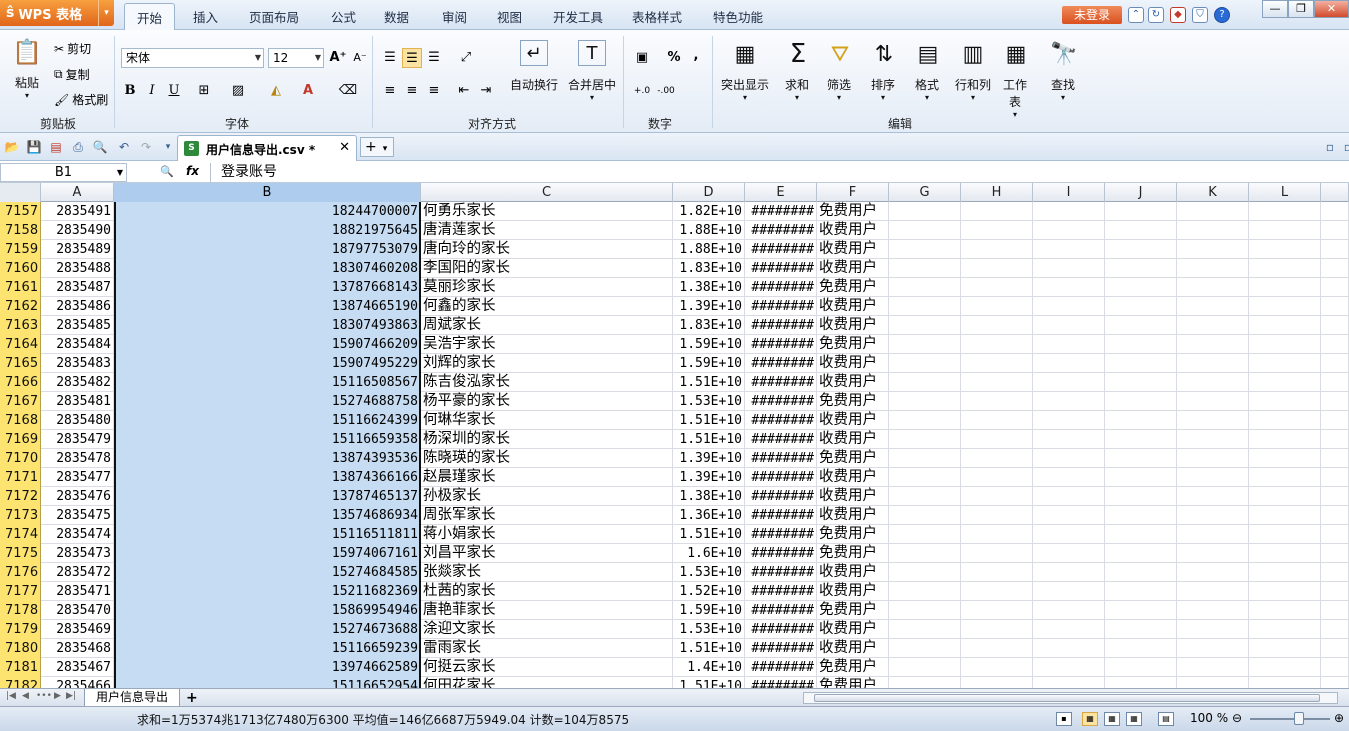  I want to click on cell-f: 免费用户, so click(853, 534).